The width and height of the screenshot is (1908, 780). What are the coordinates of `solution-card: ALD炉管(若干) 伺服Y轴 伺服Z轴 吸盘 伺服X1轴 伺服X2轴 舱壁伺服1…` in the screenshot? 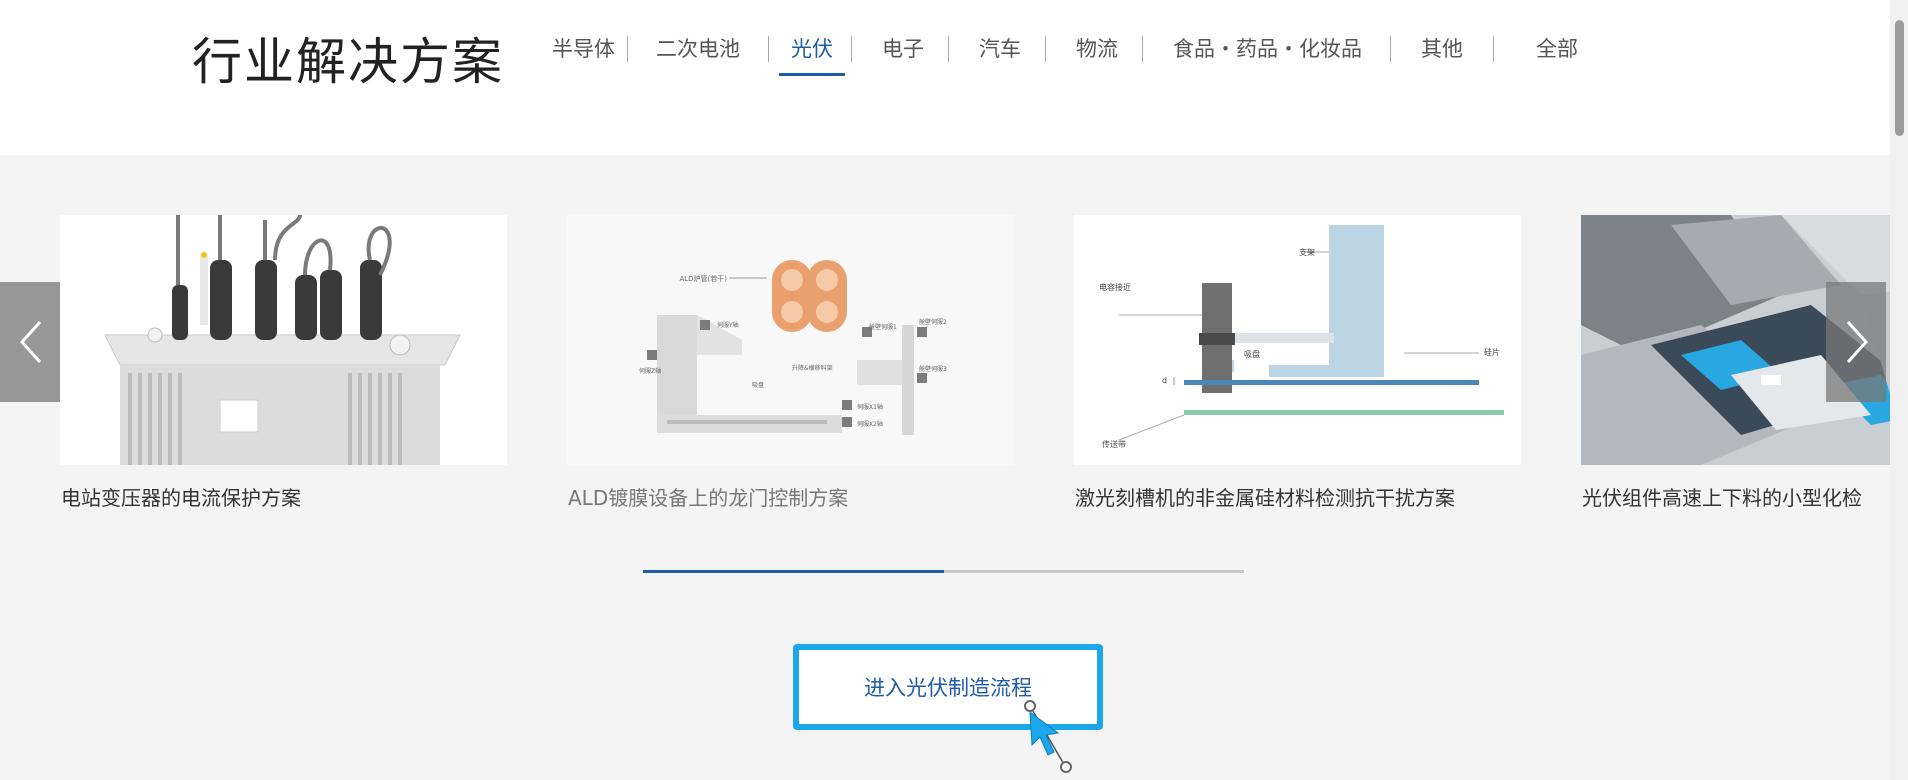 It's located at (790, 363).